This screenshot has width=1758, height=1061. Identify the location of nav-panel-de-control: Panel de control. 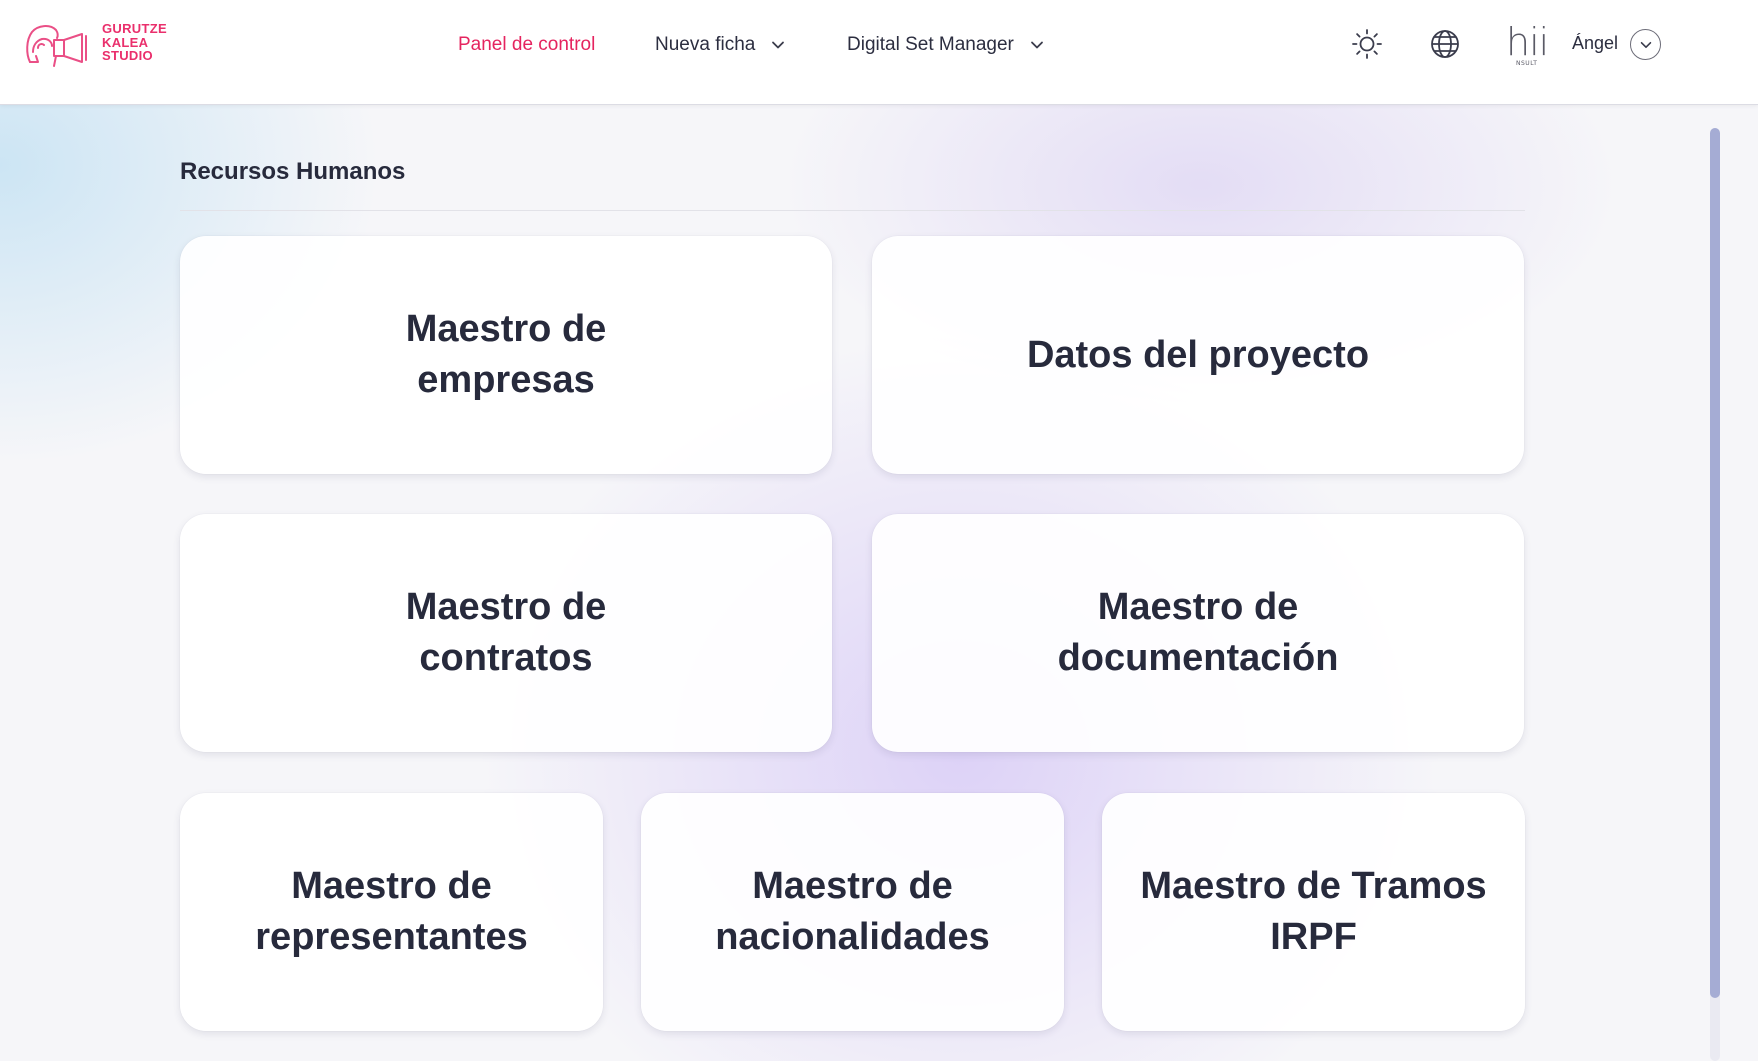
(526, 45).